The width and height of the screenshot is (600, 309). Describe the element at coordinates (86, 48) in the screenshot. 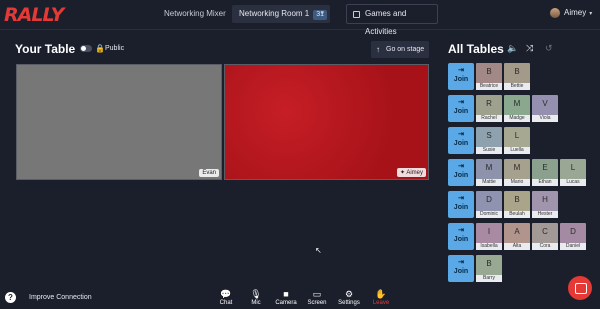

I see `privacy-toggle` at that location.